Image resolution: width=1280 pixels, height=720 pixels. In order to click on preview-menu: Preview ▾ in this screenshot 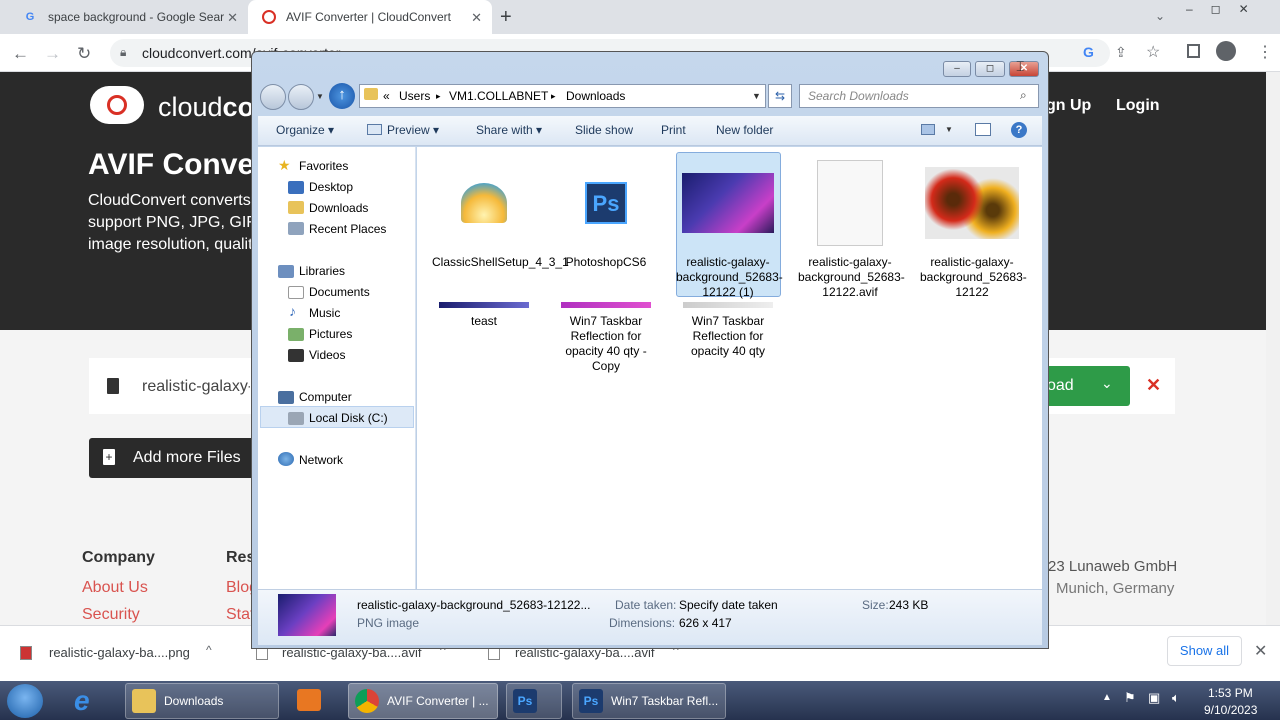, I will do `click(413, 130)`.